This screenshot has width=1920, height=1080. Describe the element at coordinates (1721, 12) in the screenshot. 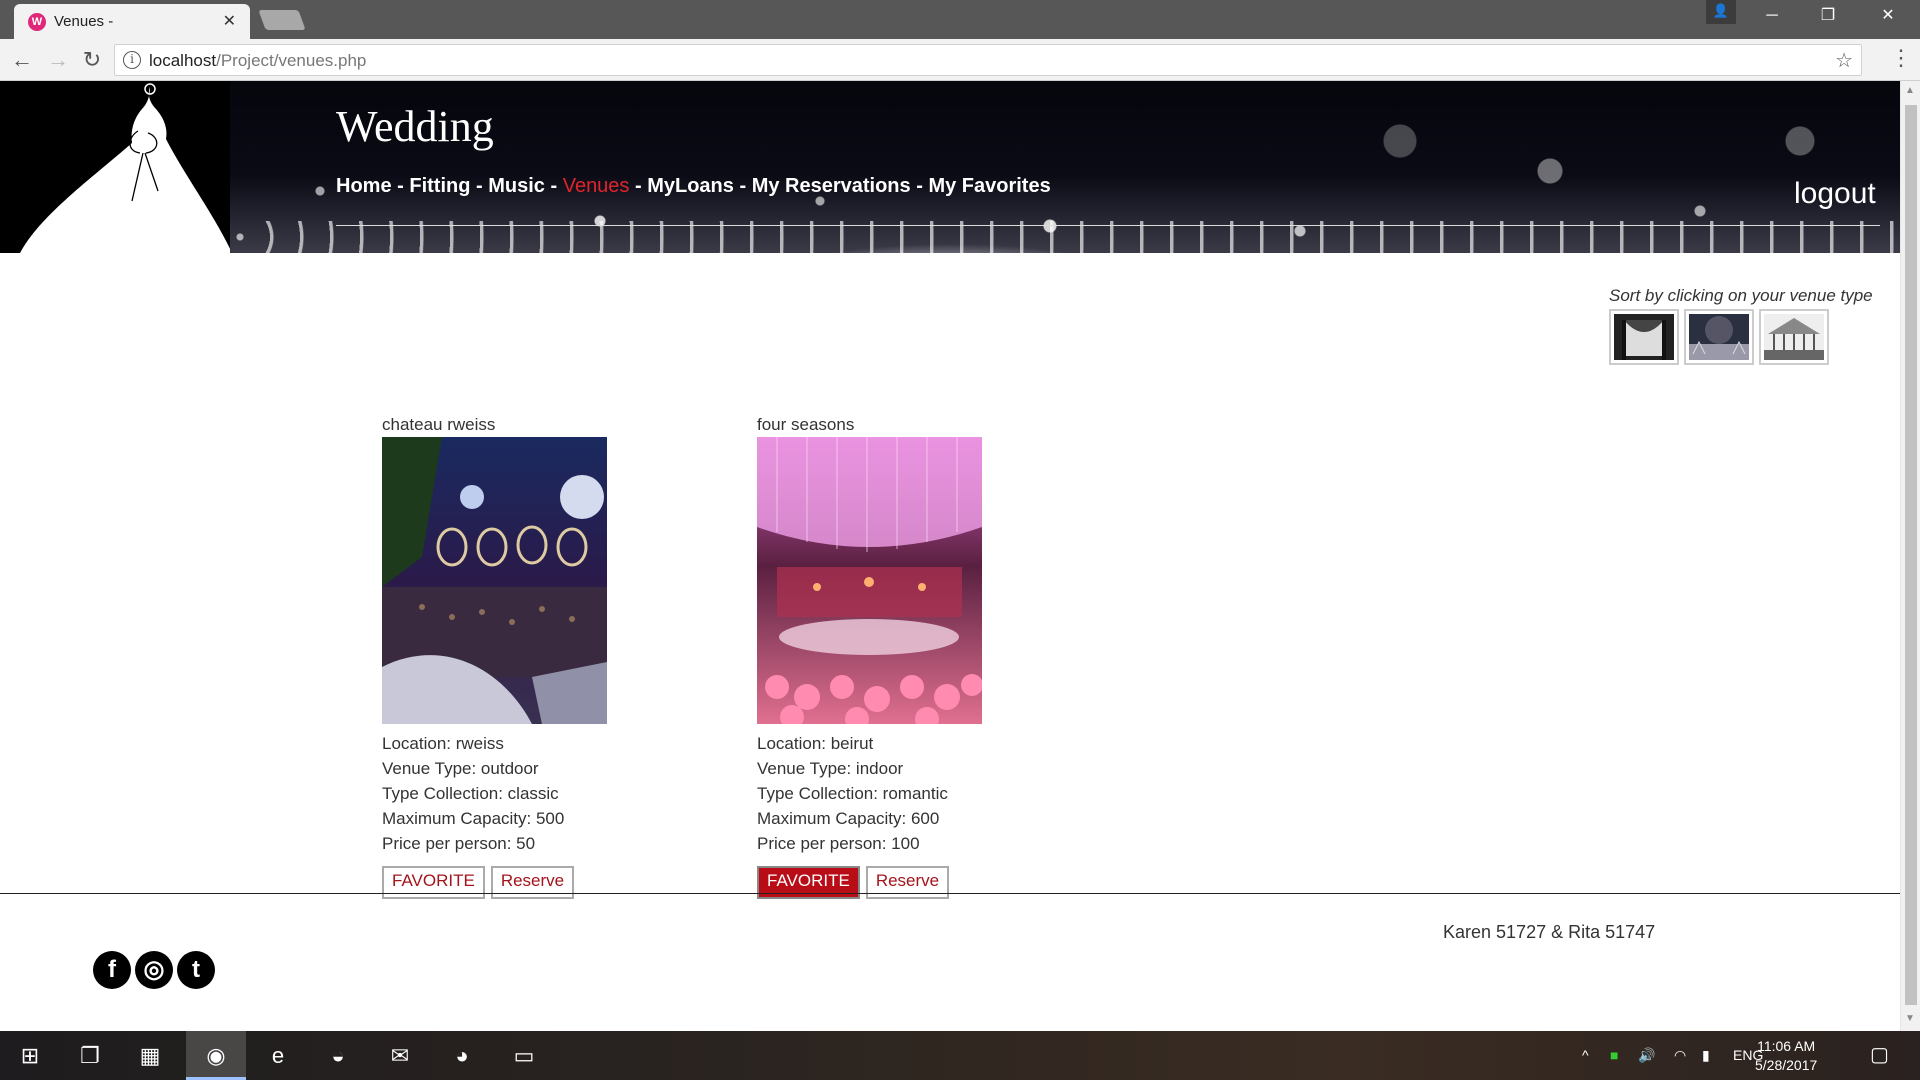

I see `profile-icon: 👤` at that location.